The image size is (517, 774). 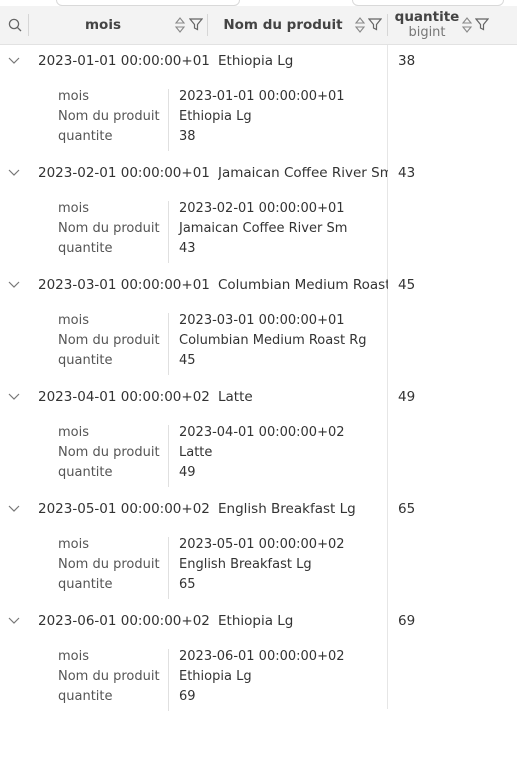 What do you see at coordinates (303, 285) in the screenshot?
I see `cell-produit: Columbian Medium Roast R` at bounding box center [303, 285].